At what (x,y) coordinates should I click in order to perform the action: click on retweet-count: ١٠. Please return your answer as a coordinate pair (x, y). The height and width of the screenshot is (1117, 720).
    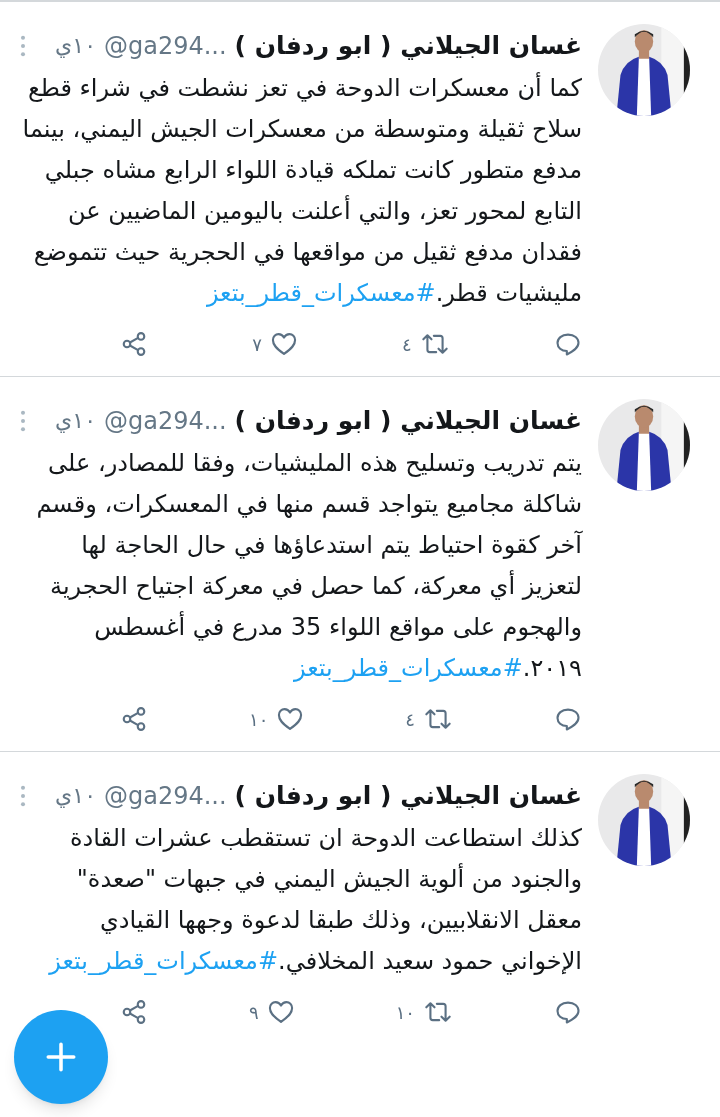
    Looking at the image, I should click on (405, 1012).